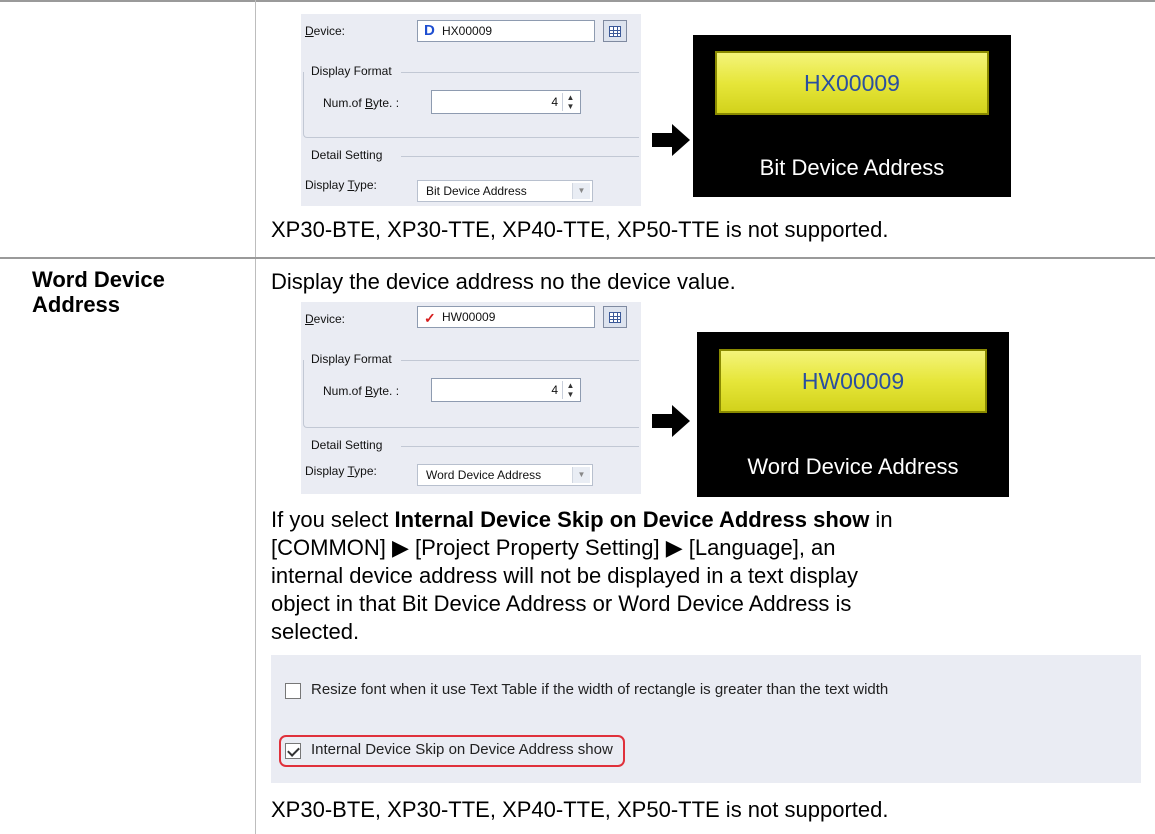 The image size is (1155, 834). Describe the element at coordinates (506, 317) in the screenshot. I see `device-field: ✓ HW00009` at that location.